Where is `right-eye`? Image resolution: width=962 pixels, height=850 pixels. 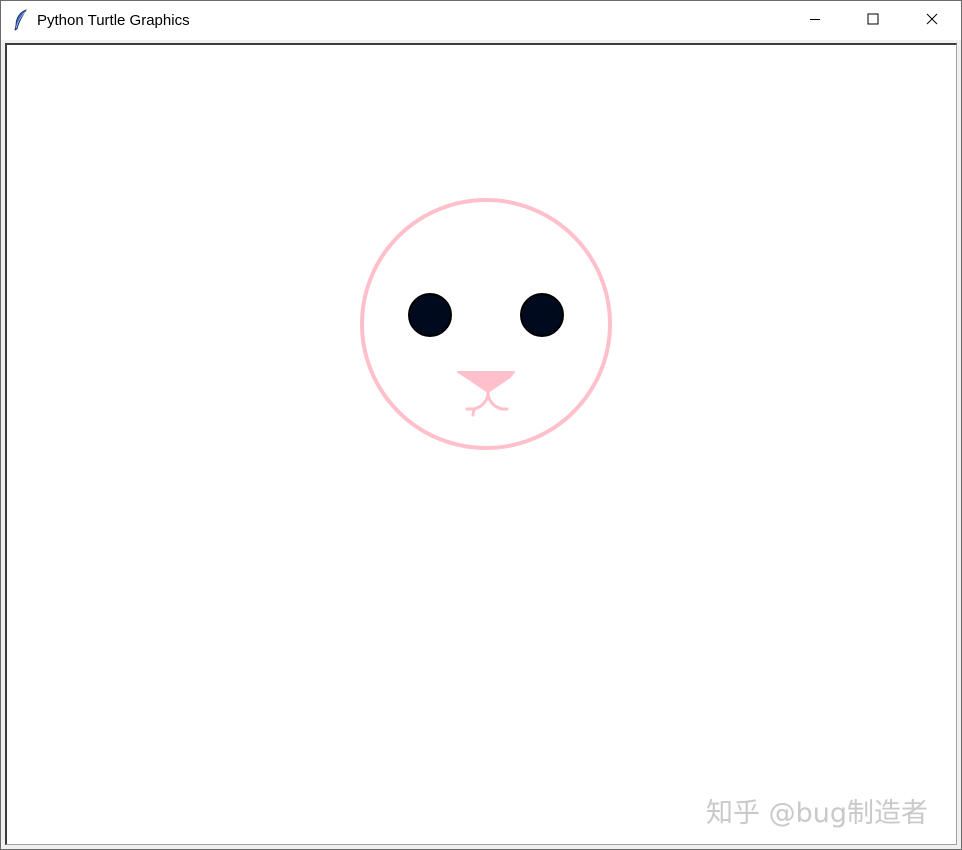 right-eye is located at coordinates (542, 315).